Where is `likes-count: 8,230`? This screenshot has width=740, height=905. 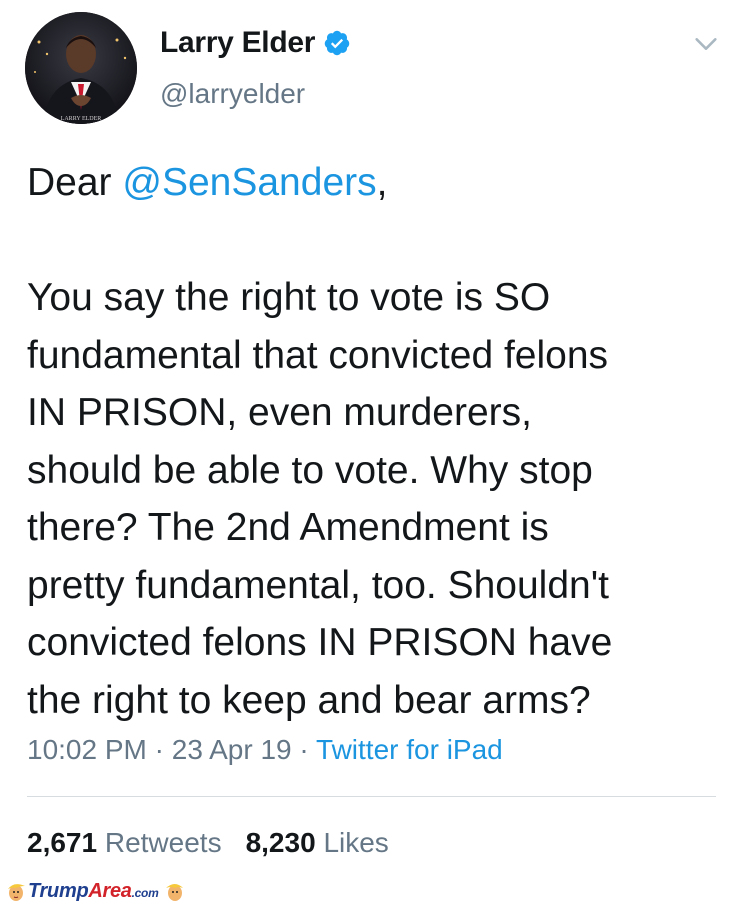
likes-count: 8,230 is located at coordinates (280, 842).